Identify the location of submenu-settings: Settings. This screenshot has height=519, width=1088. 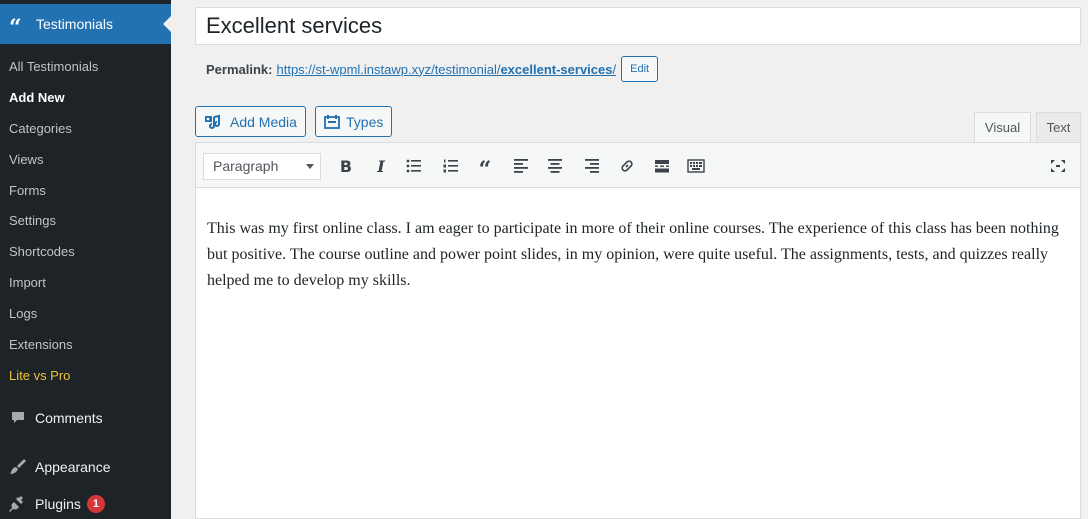
(85, 220).